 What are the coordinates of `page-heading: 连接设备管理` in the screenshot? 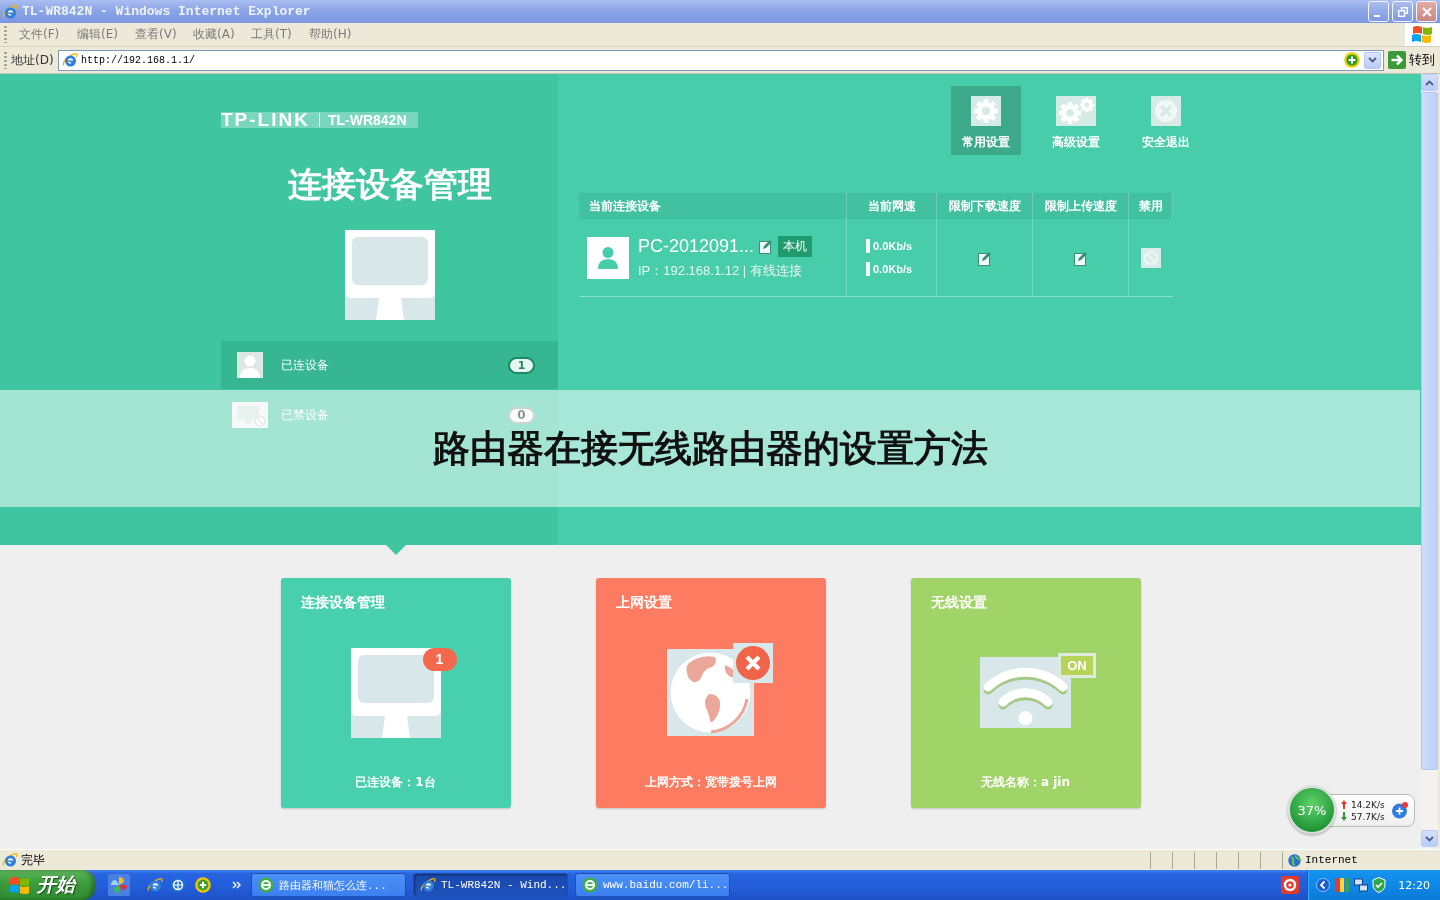 It's located at (389, 184).